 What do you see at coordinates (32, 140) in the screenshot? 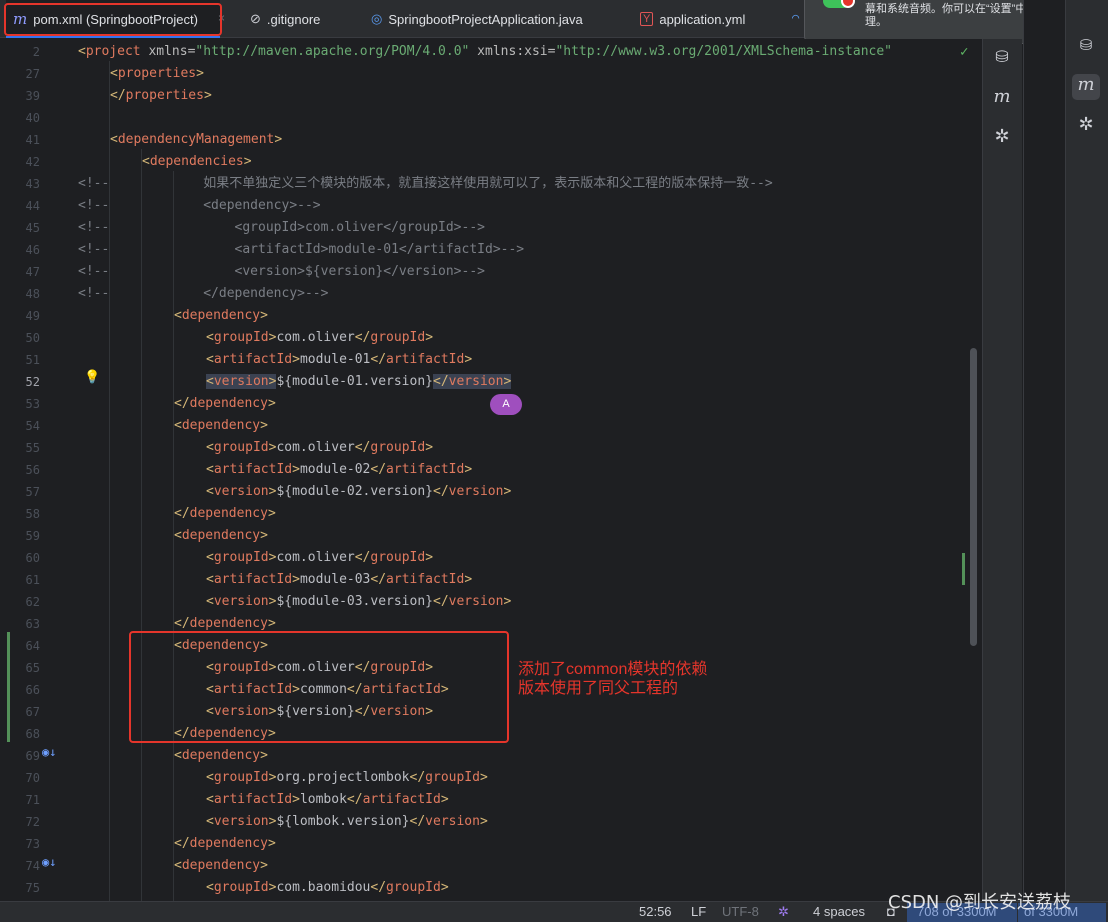
I see `line-number: 41` at bounding box center [32, 140].